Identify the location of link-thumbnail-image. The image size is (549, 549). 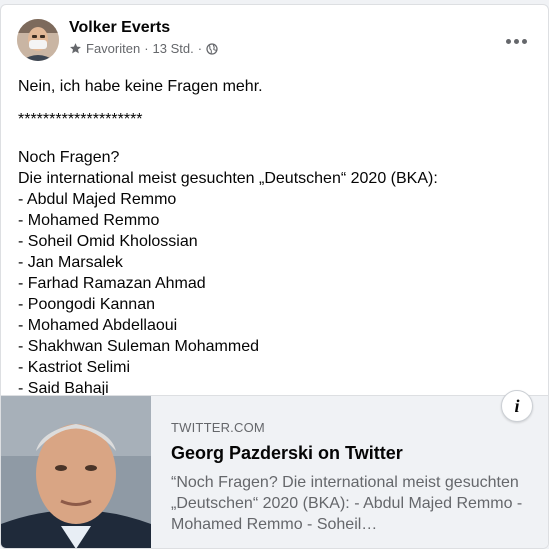
(76, 472).